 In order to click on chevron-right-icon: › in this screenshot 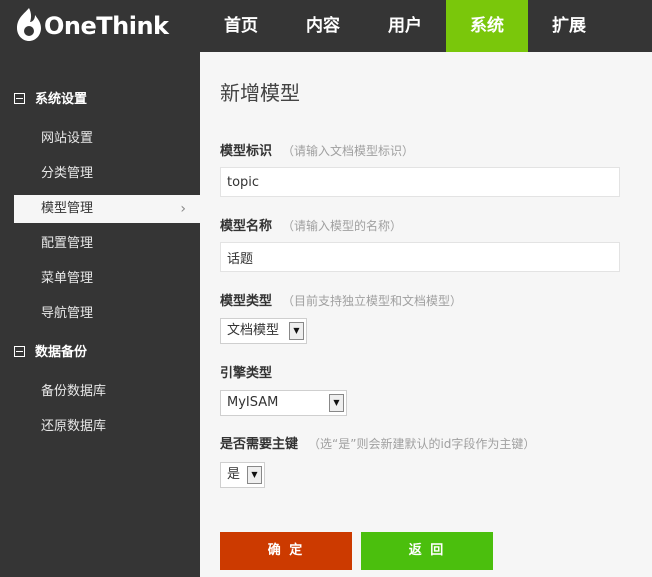, I will do `click(183, 209)`.